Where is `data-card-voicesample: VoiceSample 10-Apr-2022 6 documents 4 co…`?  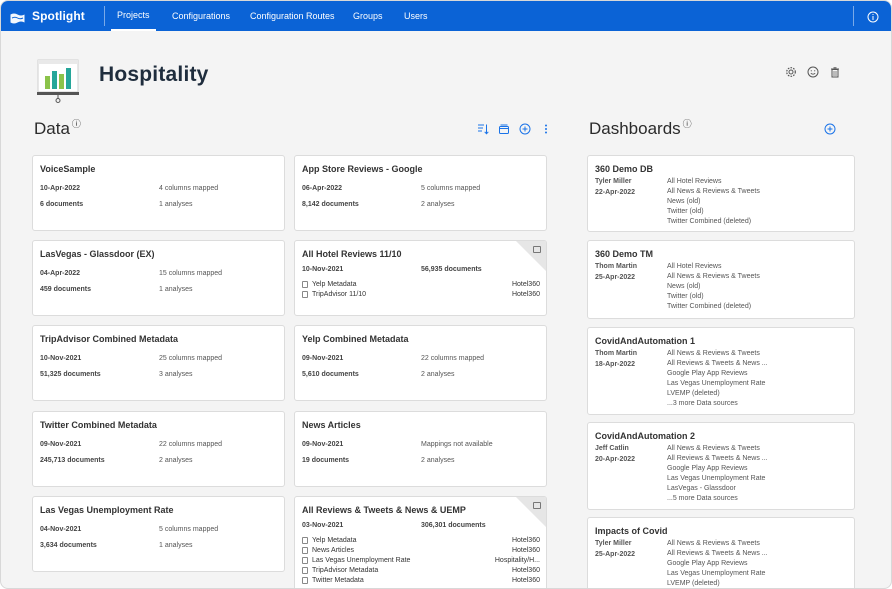
data-card-voicesample: VoiceSample 10-Apr-2022 6 documents 4 co… is located at coordinates (158, 193).